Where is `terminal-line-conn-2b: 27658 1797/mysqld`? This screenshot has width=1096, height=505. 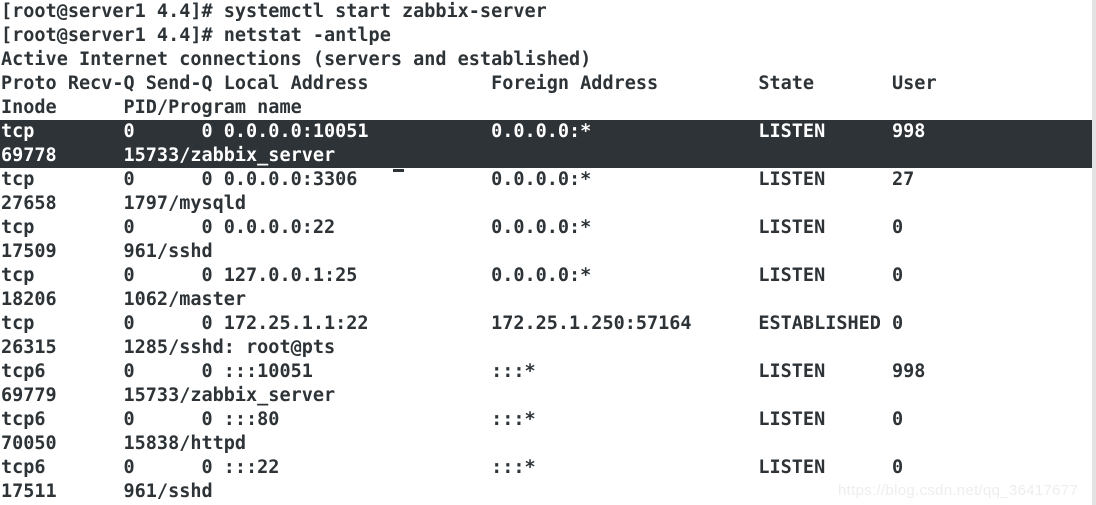
terminal-line-conn-2b: 27658 1797/mysqld is located at coordinates (124, 203).